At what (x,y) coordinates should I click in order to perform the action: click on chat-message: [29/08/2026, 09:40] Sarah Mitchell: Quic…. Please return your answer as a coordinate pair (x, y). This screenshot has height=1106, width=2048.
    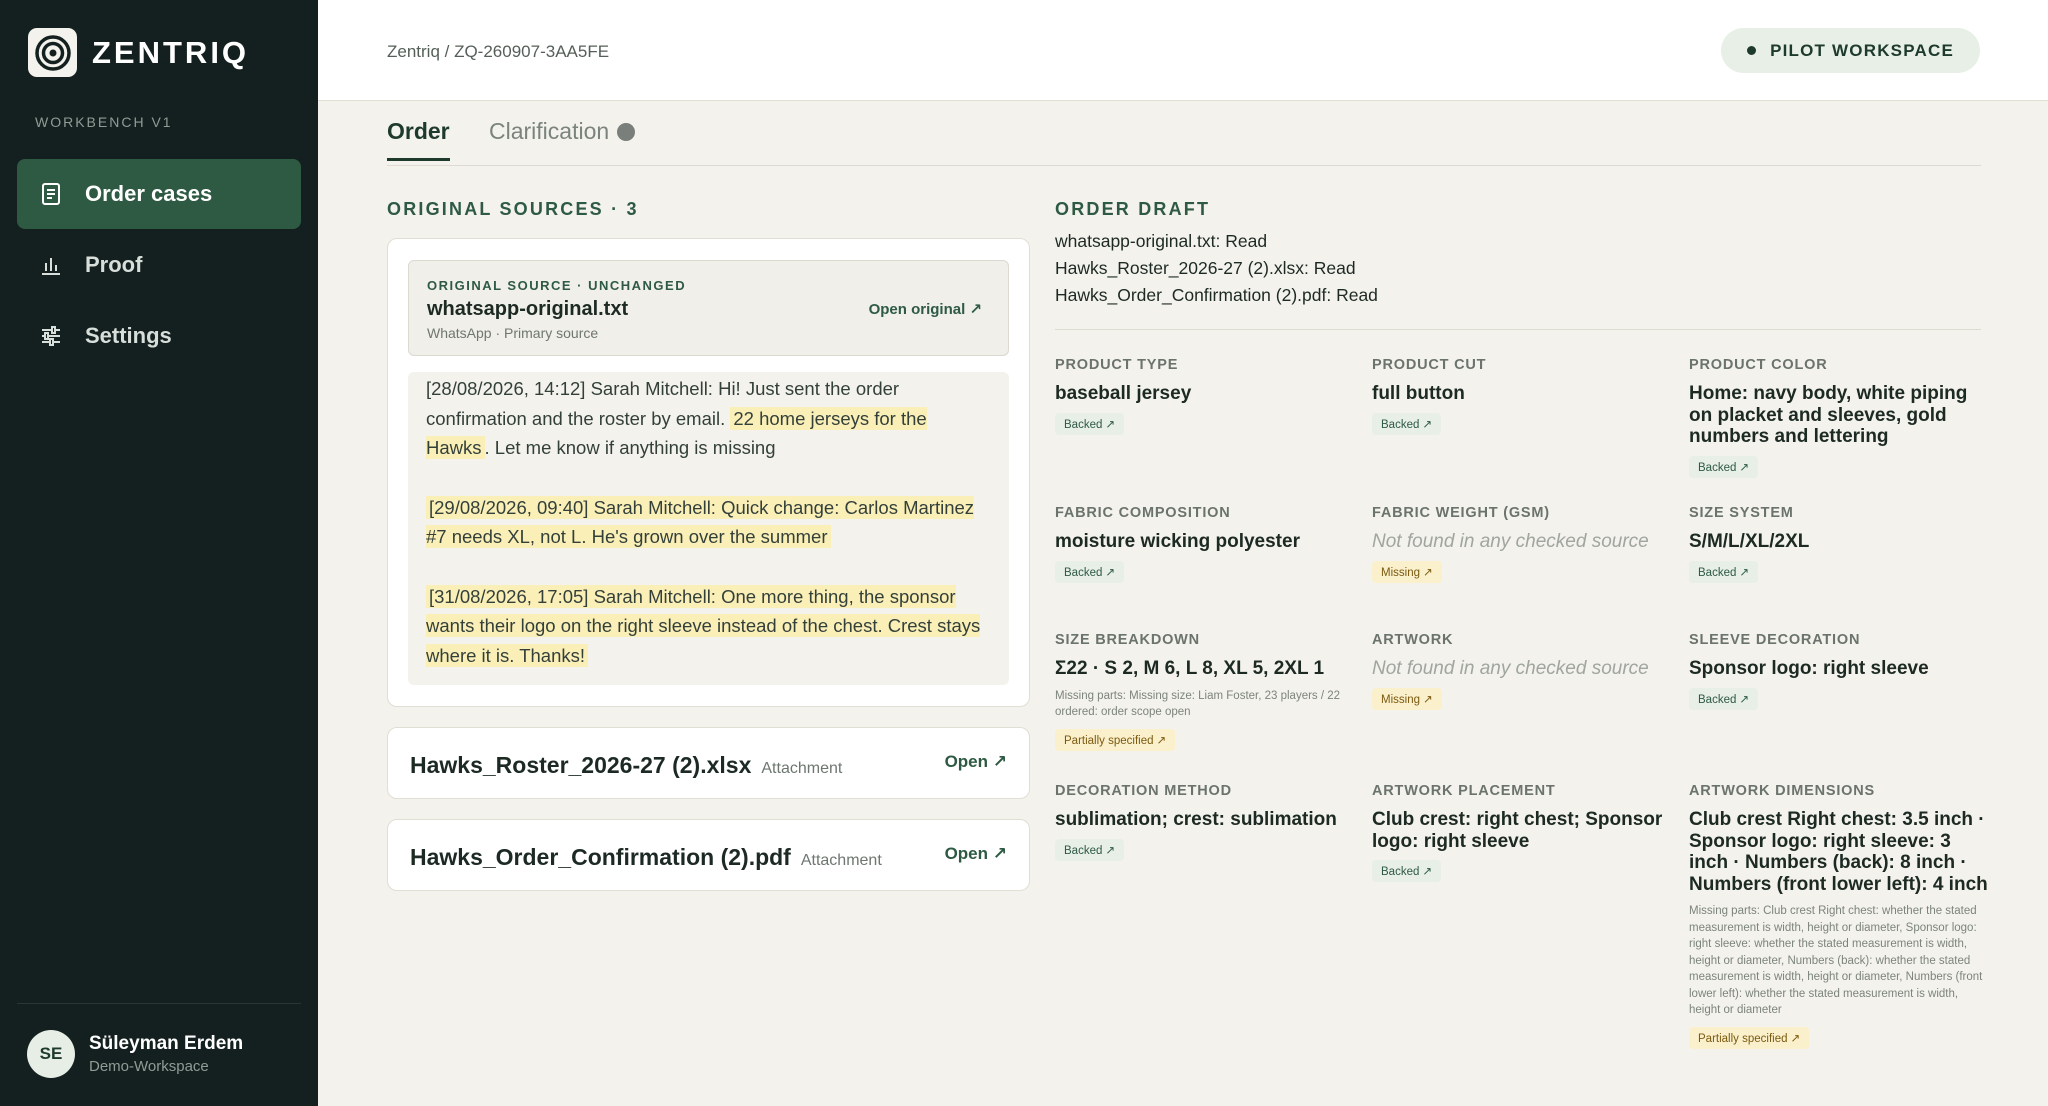
    Looking at the image, I should click on (708, 522).